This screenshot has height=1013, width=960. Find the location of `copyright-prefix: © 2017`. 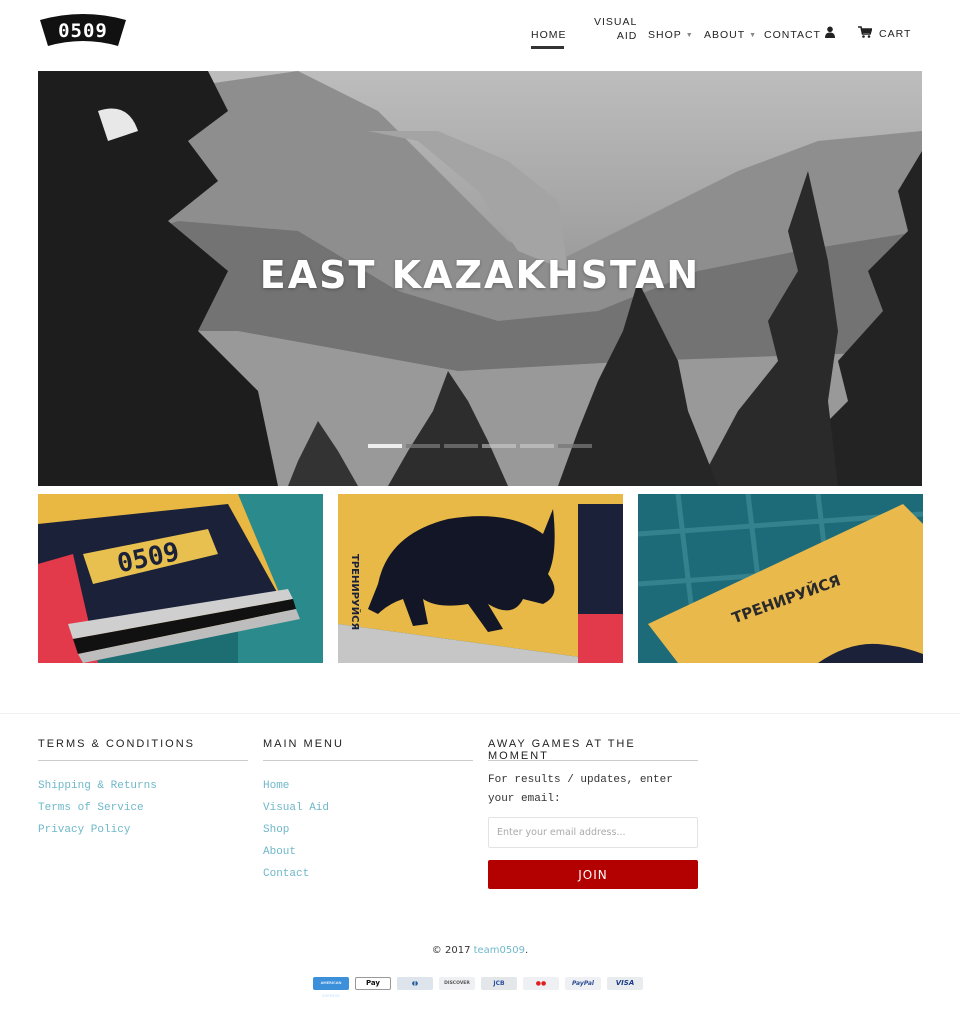

copyright-prefix: © 2017 is located at coordinates (452, 950).